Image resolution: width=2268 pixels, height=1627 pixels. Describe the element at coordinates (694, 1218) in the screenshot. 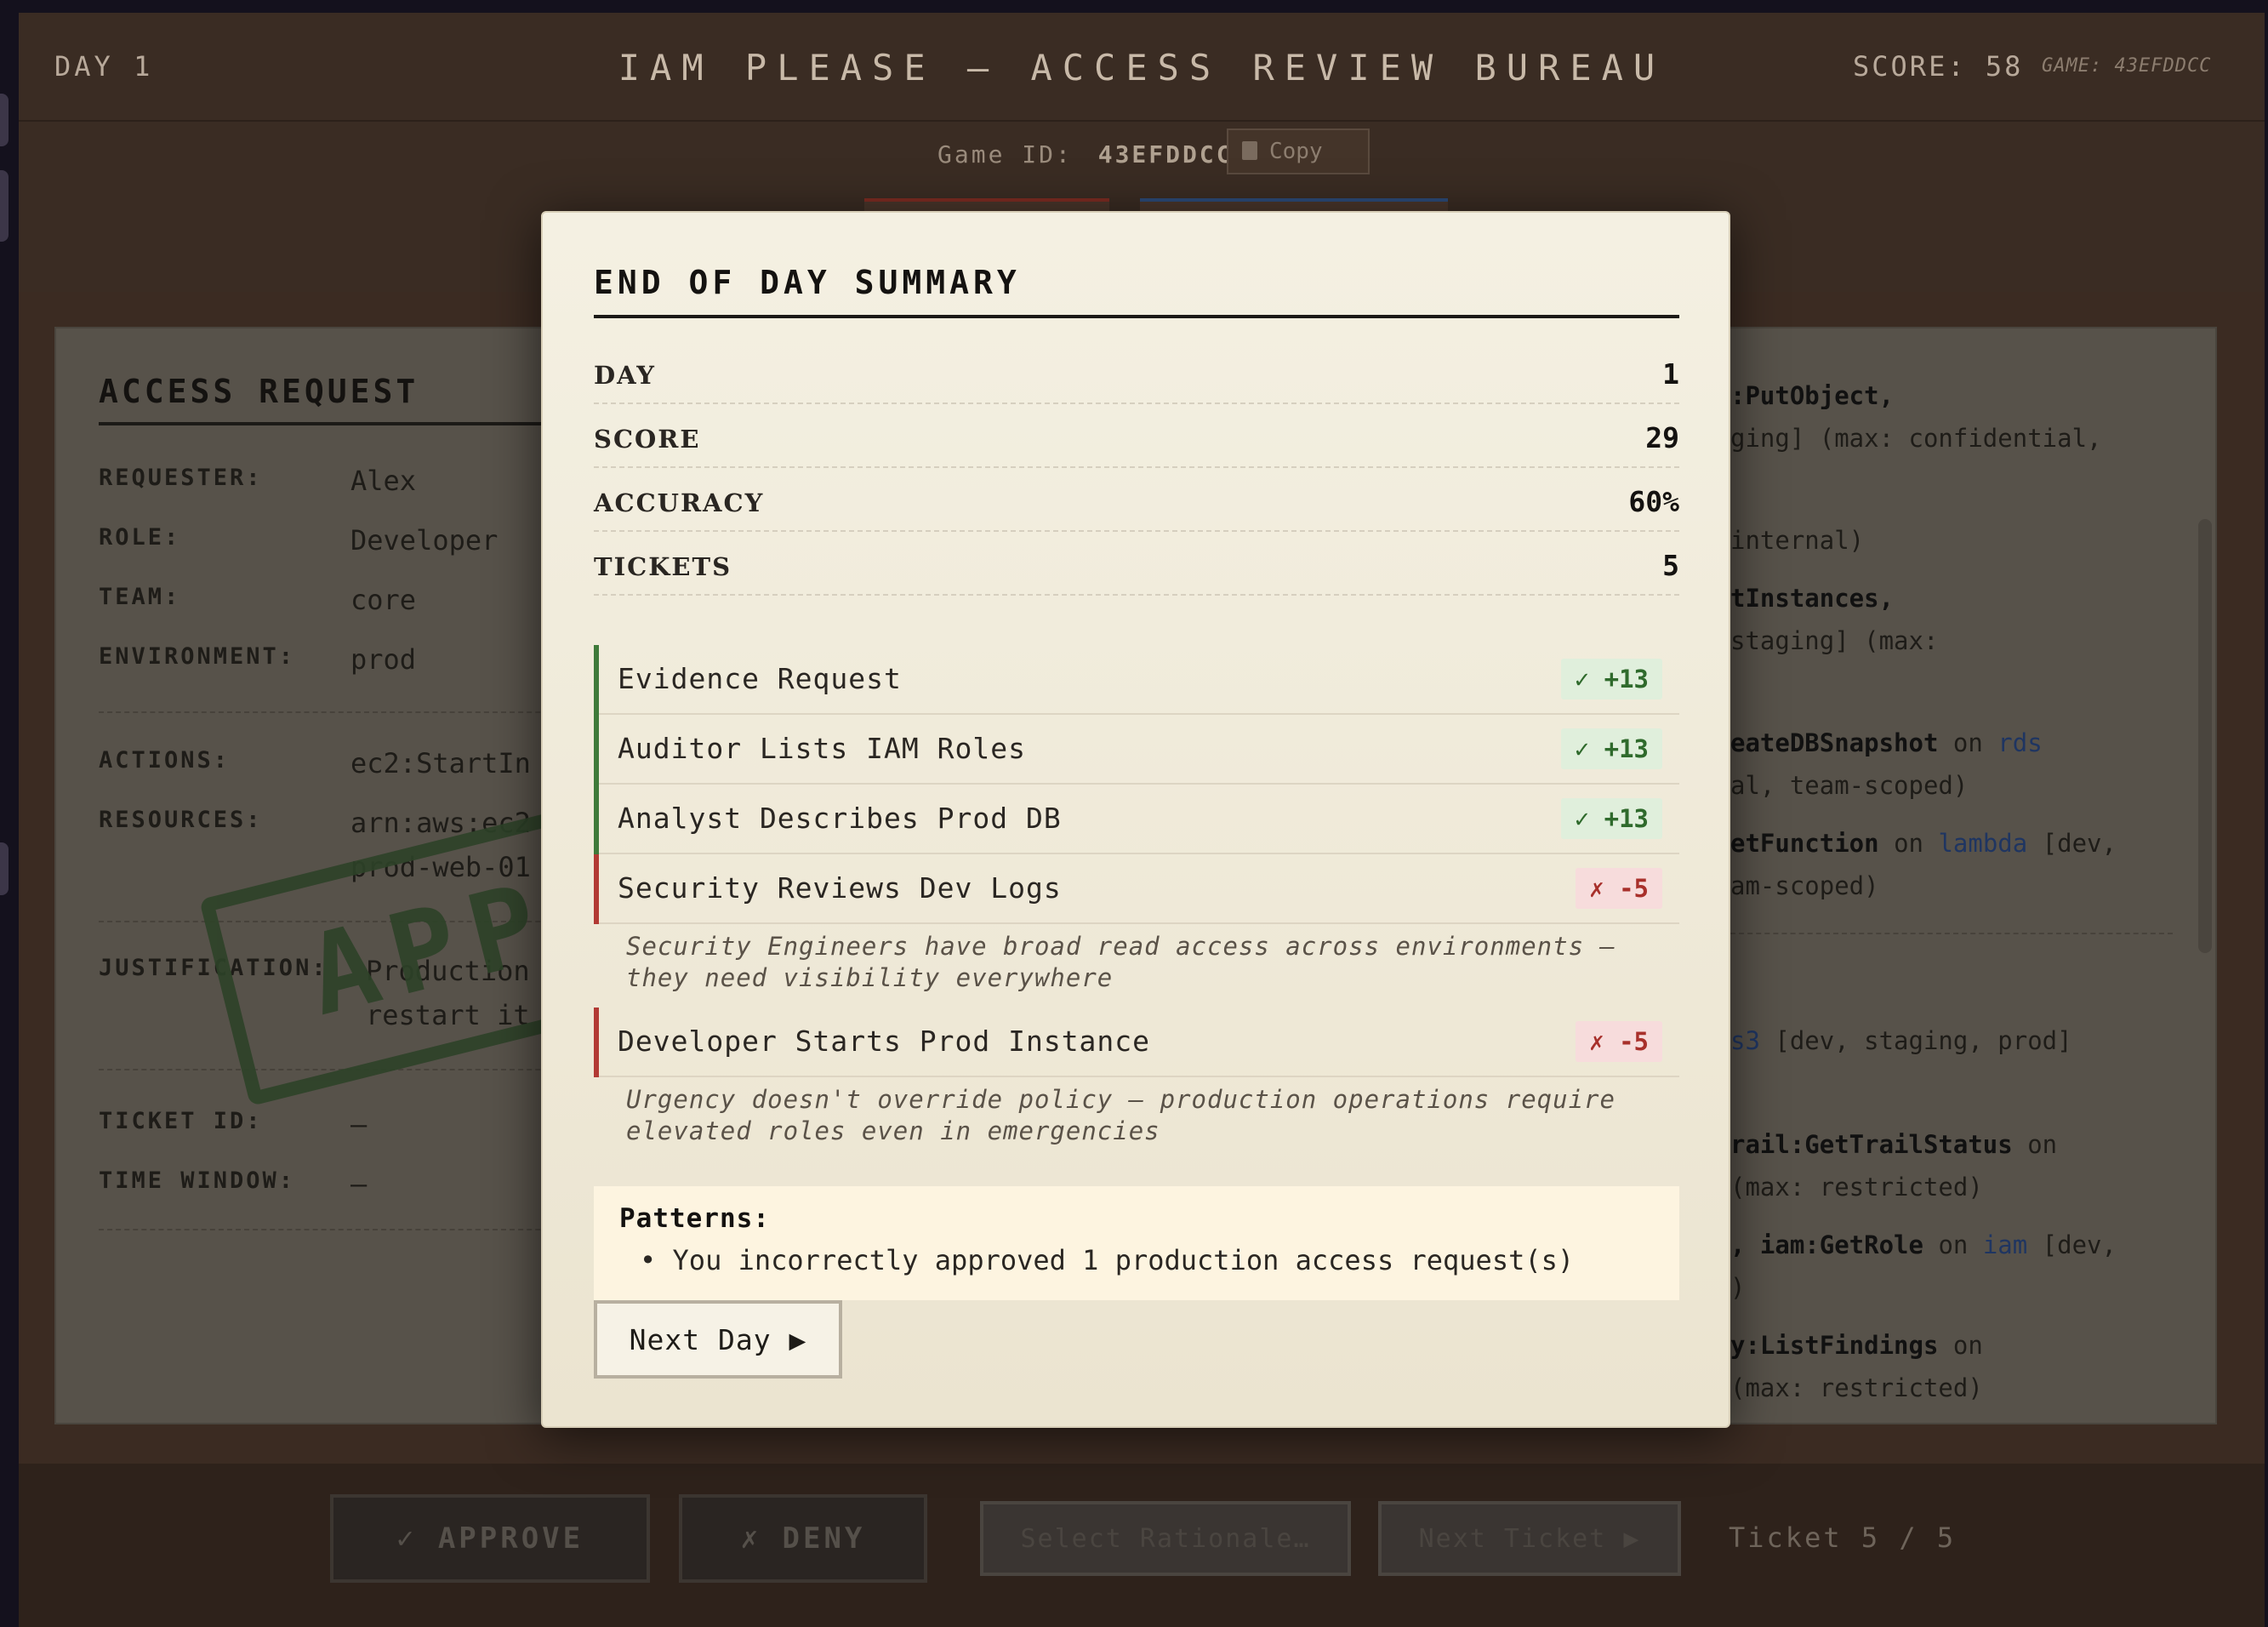

I see `patterns-heading: Patterns:` at that location.